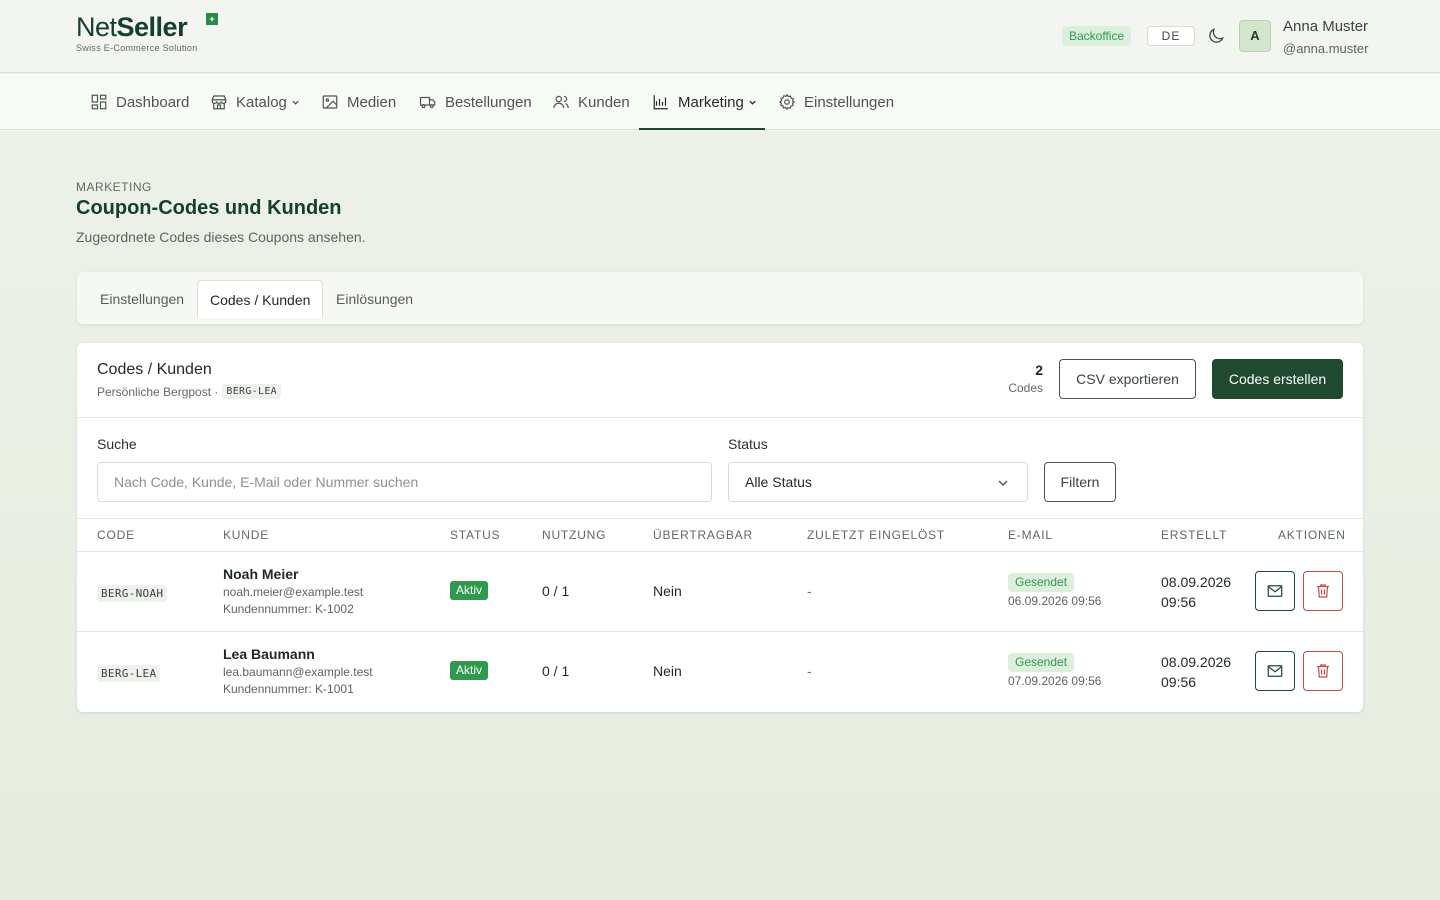  What do you see at coordinates (212, 19) in the screenshot?
I see `logo-plus-mark: +` at bounding box center [212, 19].